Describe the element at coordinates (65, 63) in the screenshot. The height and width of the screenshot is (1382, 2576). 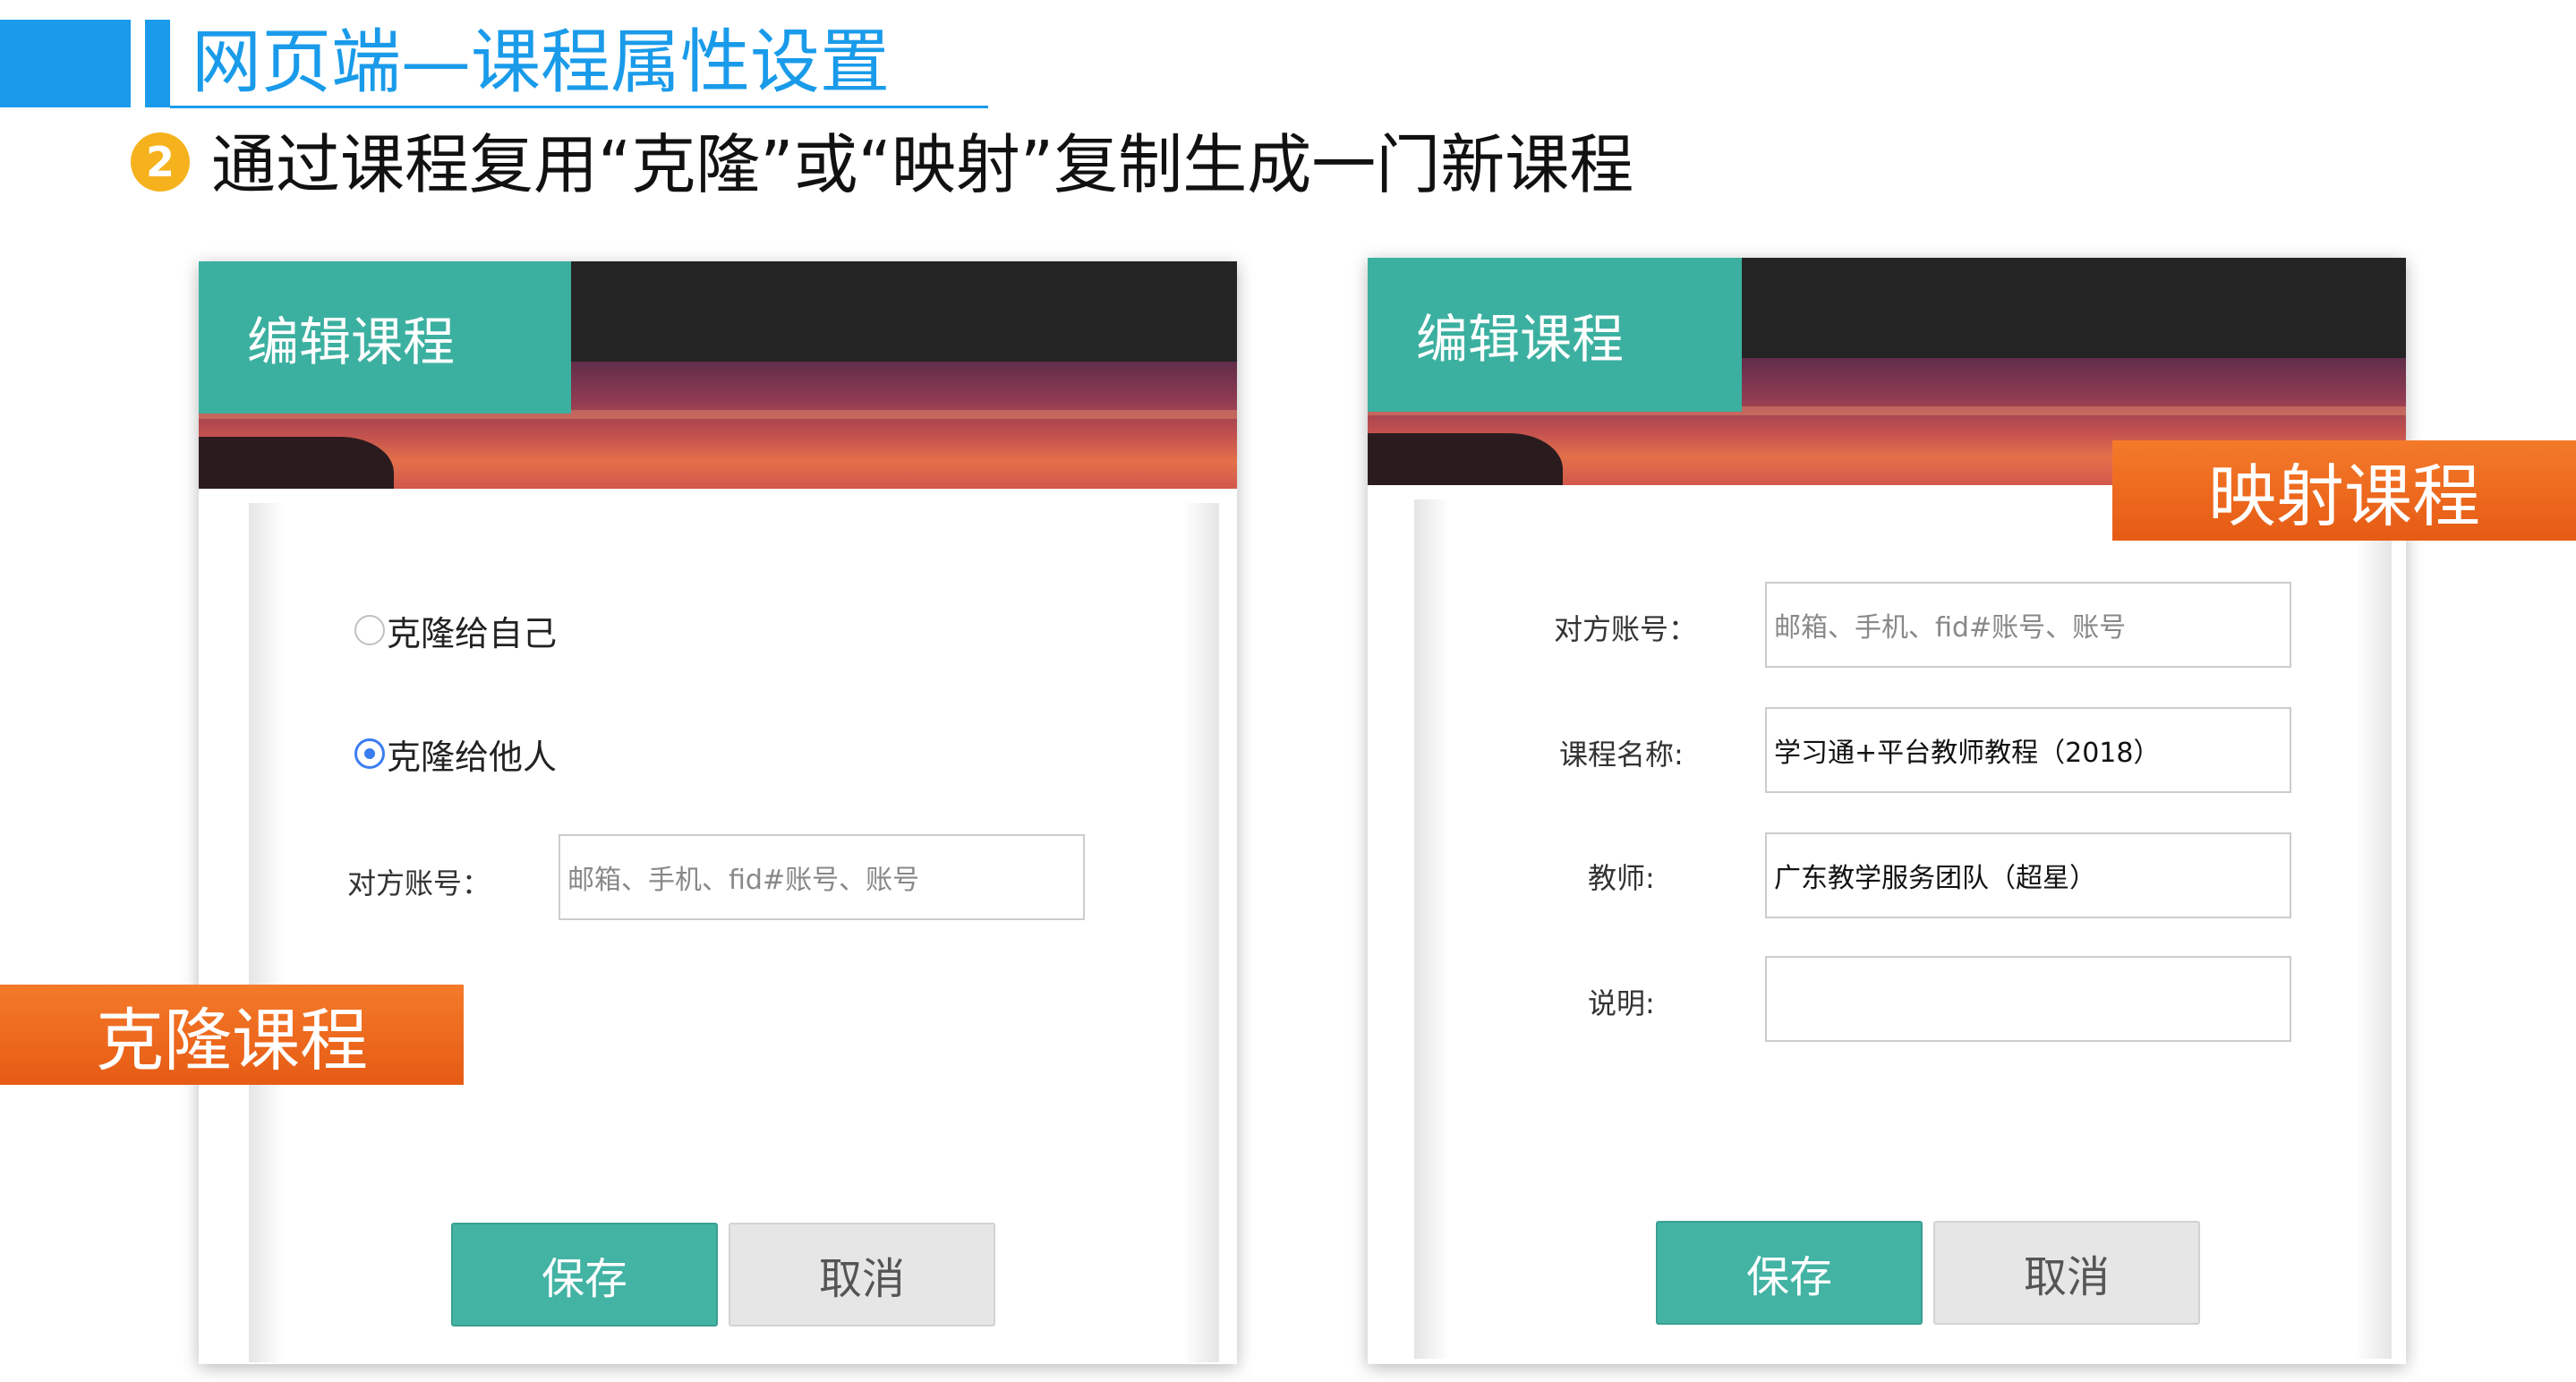
I see `title-accent-block` at that location.